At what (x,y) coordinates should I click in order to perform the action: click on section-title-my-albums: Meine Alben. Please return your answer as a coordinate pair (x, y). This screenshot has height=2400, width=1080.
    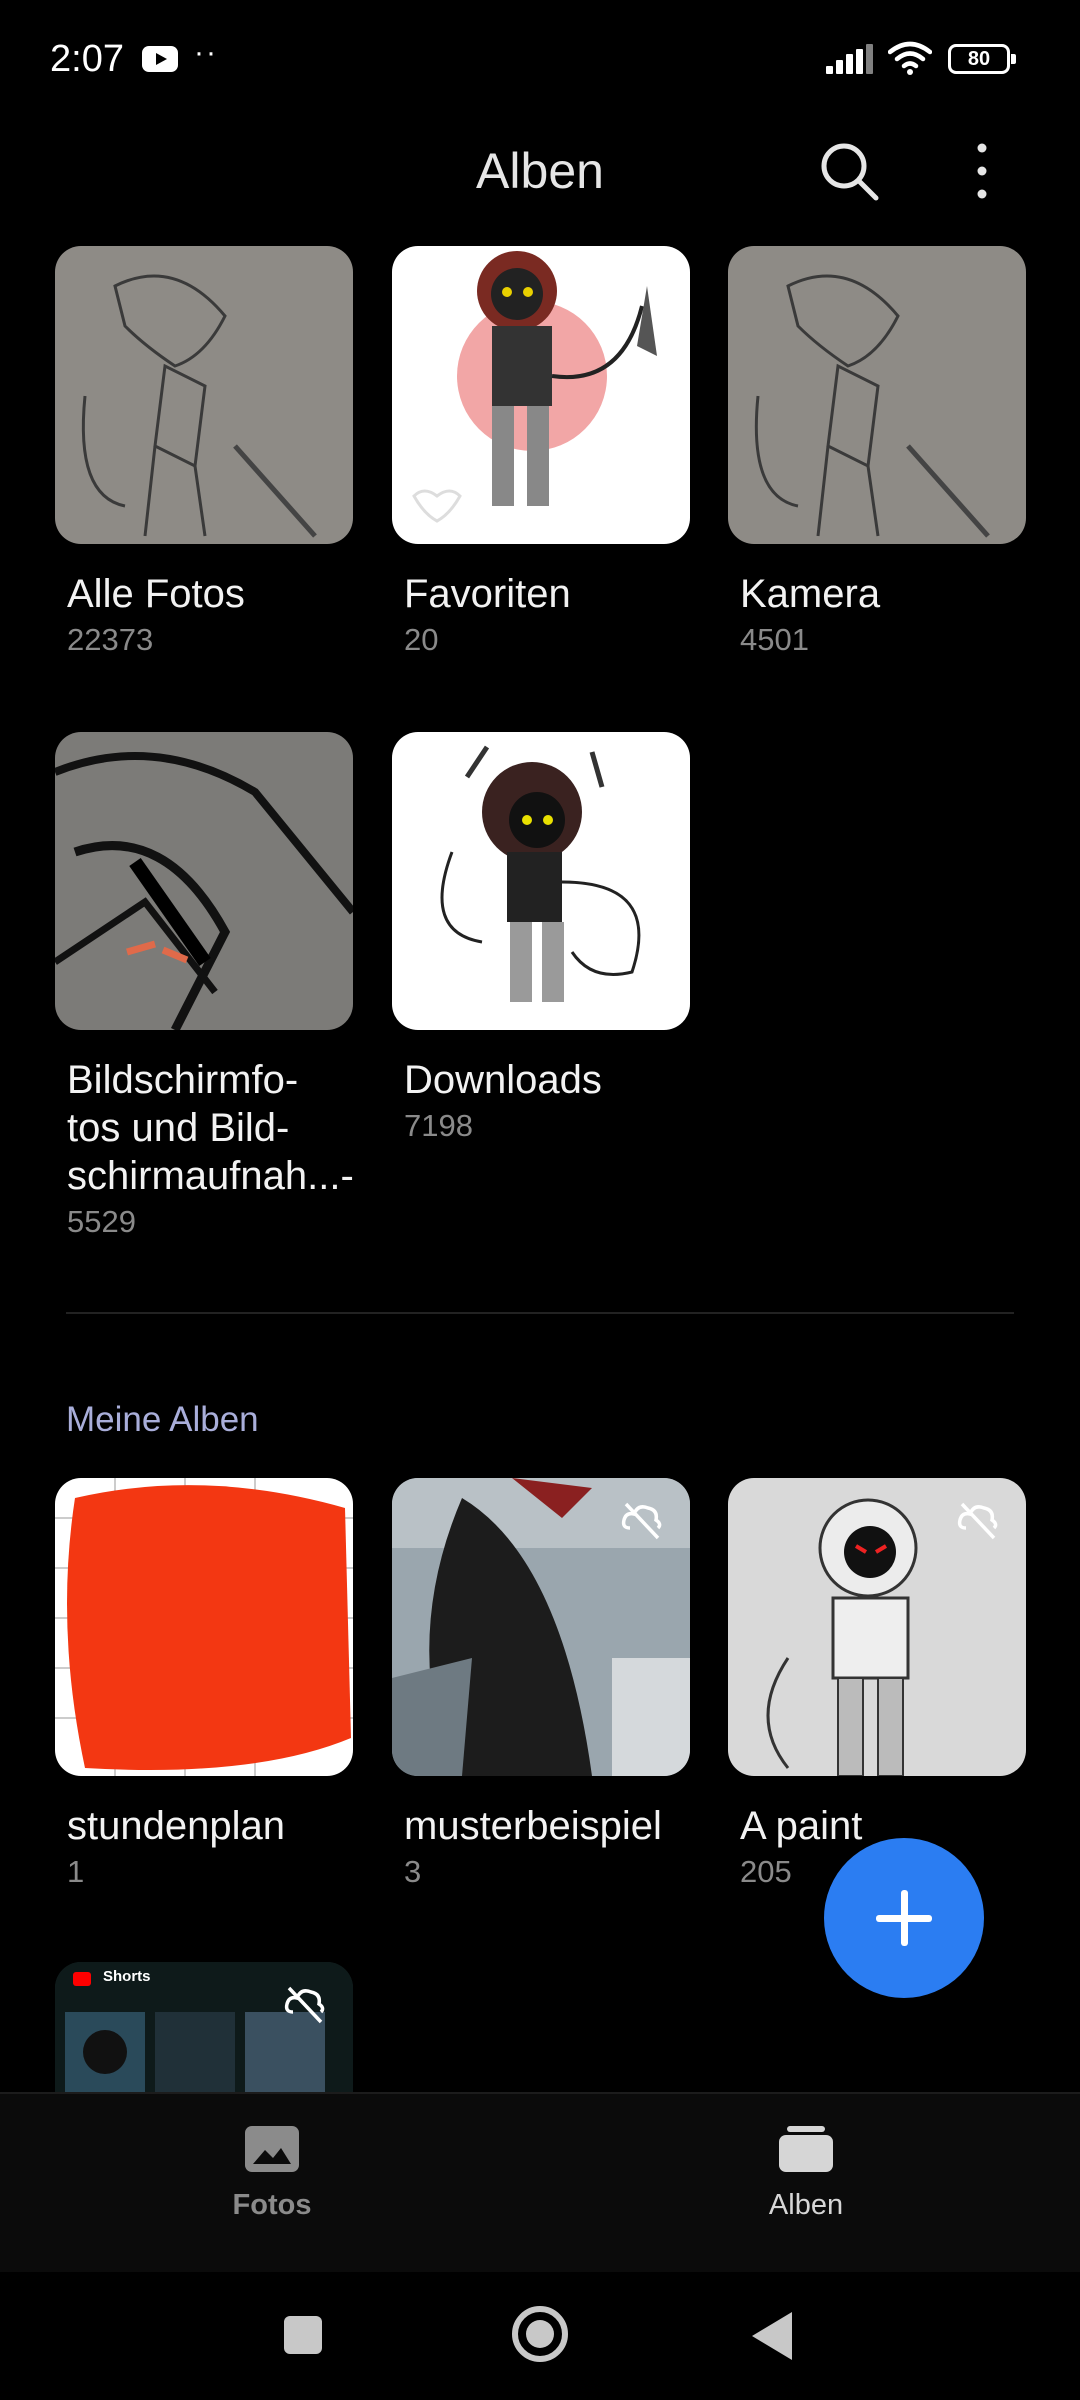
    Looking at the image, I should click on (162, 1419).